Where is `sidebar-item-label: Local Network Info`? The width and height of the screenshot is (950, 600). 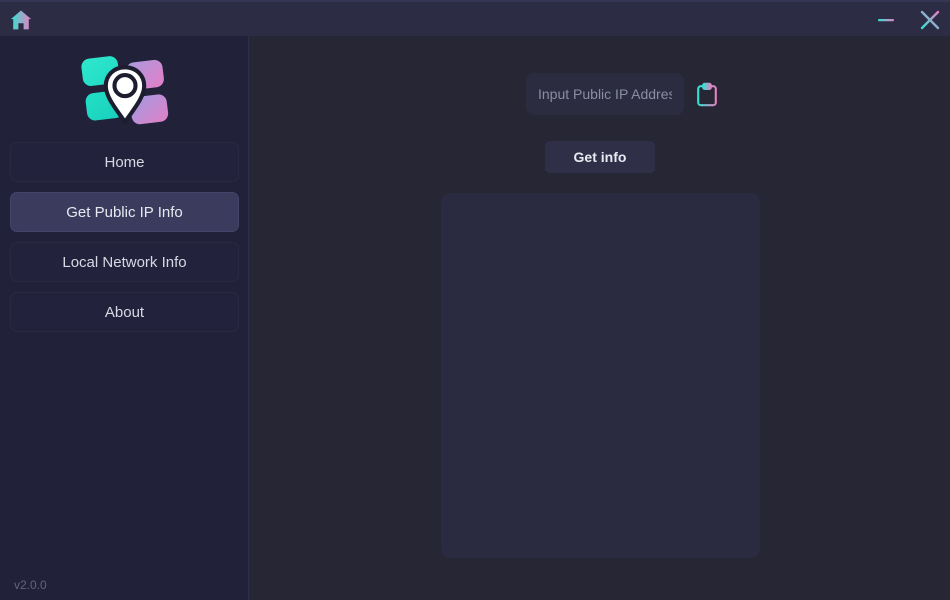
sidebar-item-label: Local Network Info is located at coordinates (124, 262).